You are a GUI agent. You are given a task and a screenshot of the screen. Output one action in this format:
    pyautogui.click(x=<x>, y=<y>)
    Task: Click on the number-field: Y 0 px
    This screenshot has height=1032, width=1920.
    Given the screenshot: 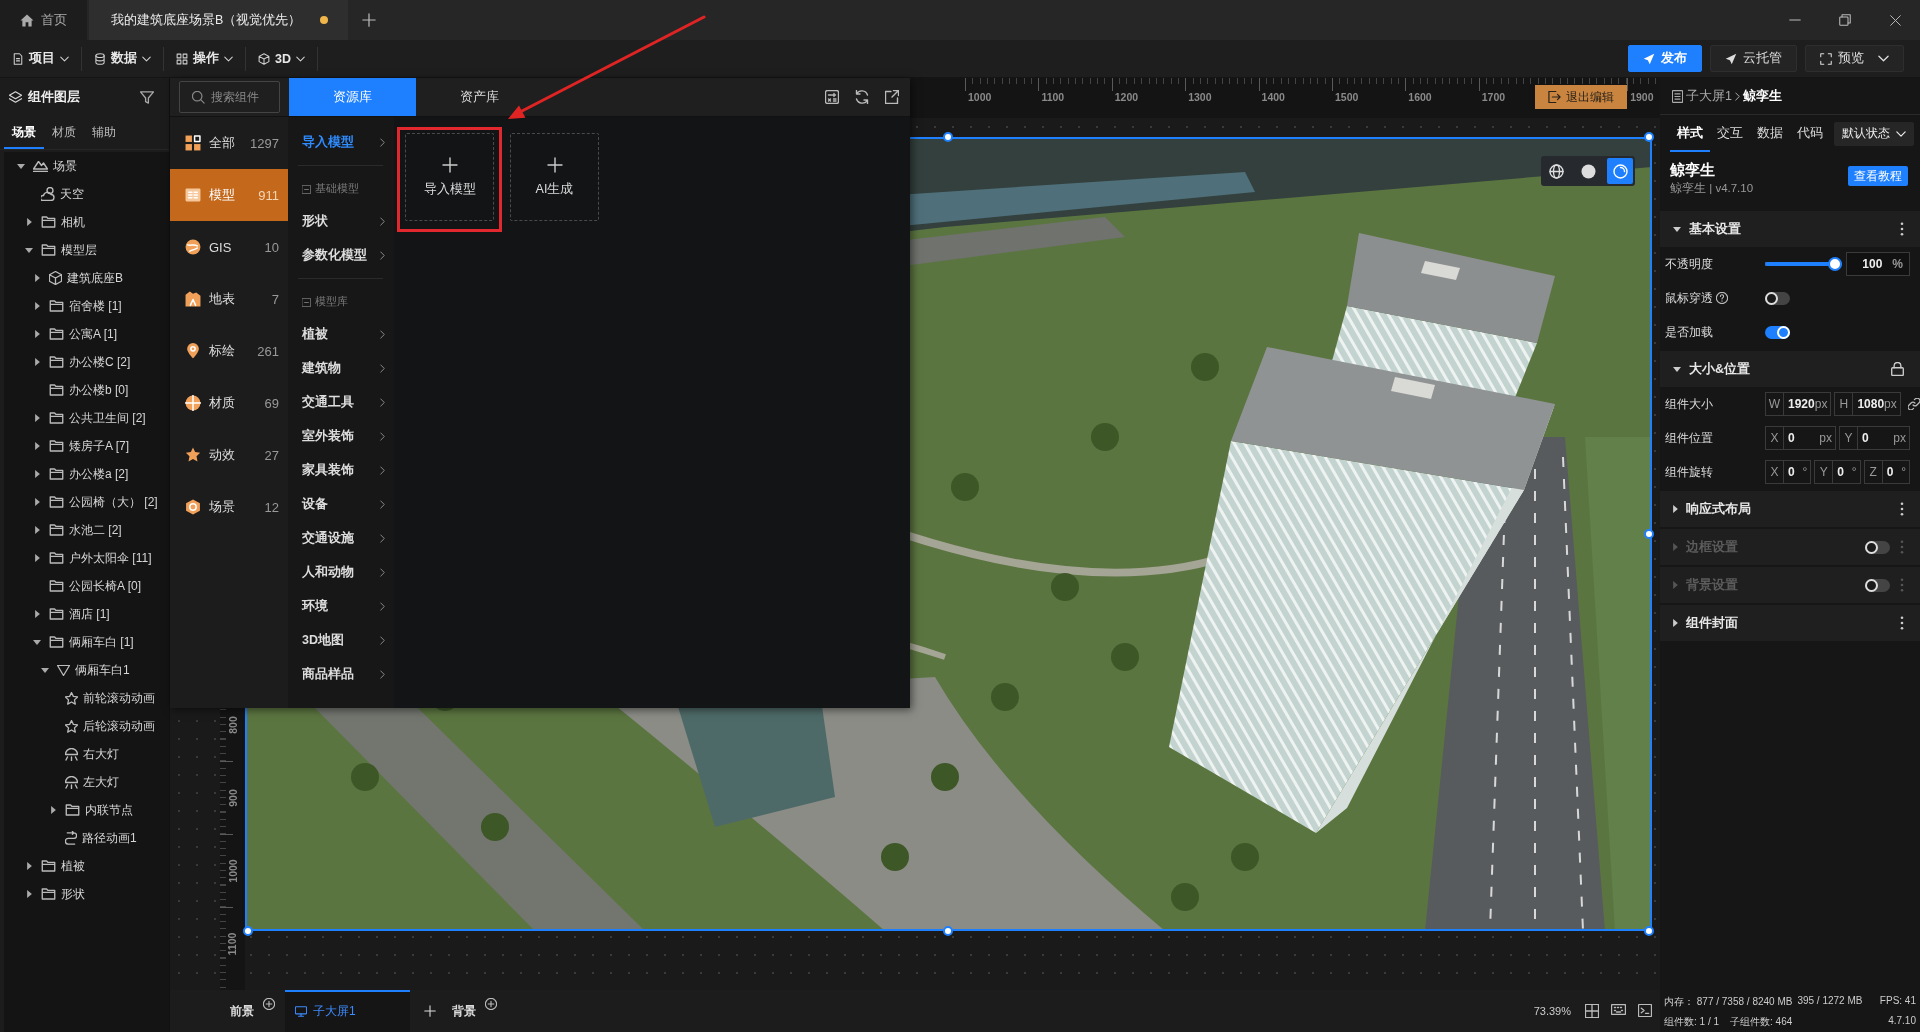 What is the action you would take?
    pyautogui.click(x=1874, y=438)
    